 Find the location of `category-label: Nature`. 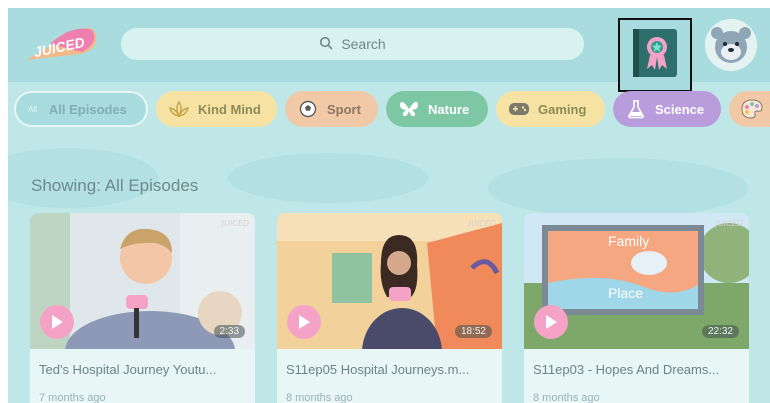

category-label: Nature is located at coordinates (449, 109).